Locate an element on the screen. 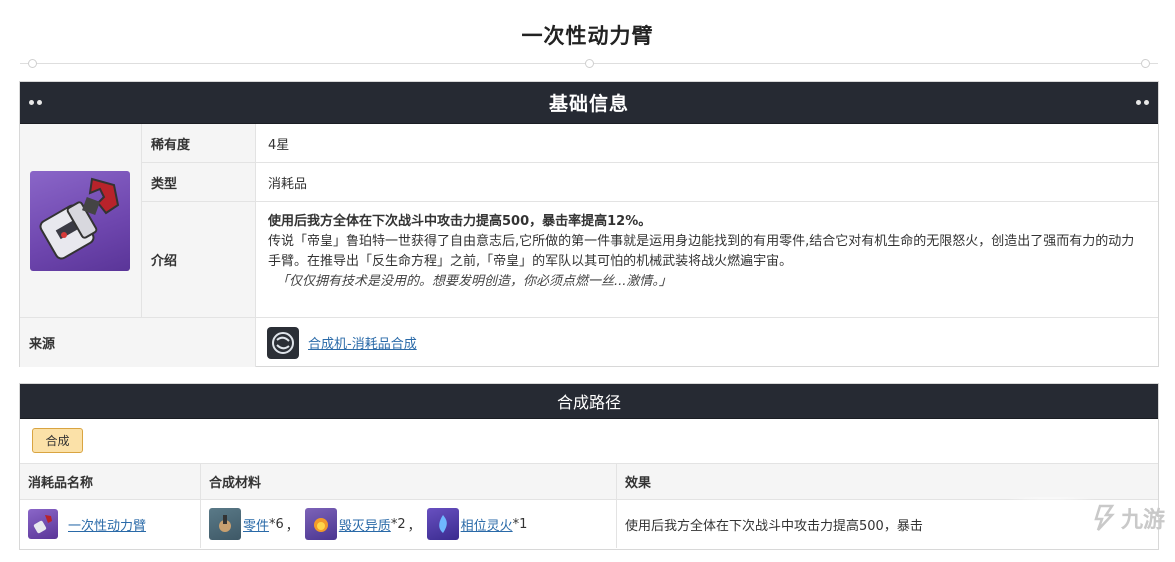  rarity-value: 4星 is located at coordinates (279, 145).